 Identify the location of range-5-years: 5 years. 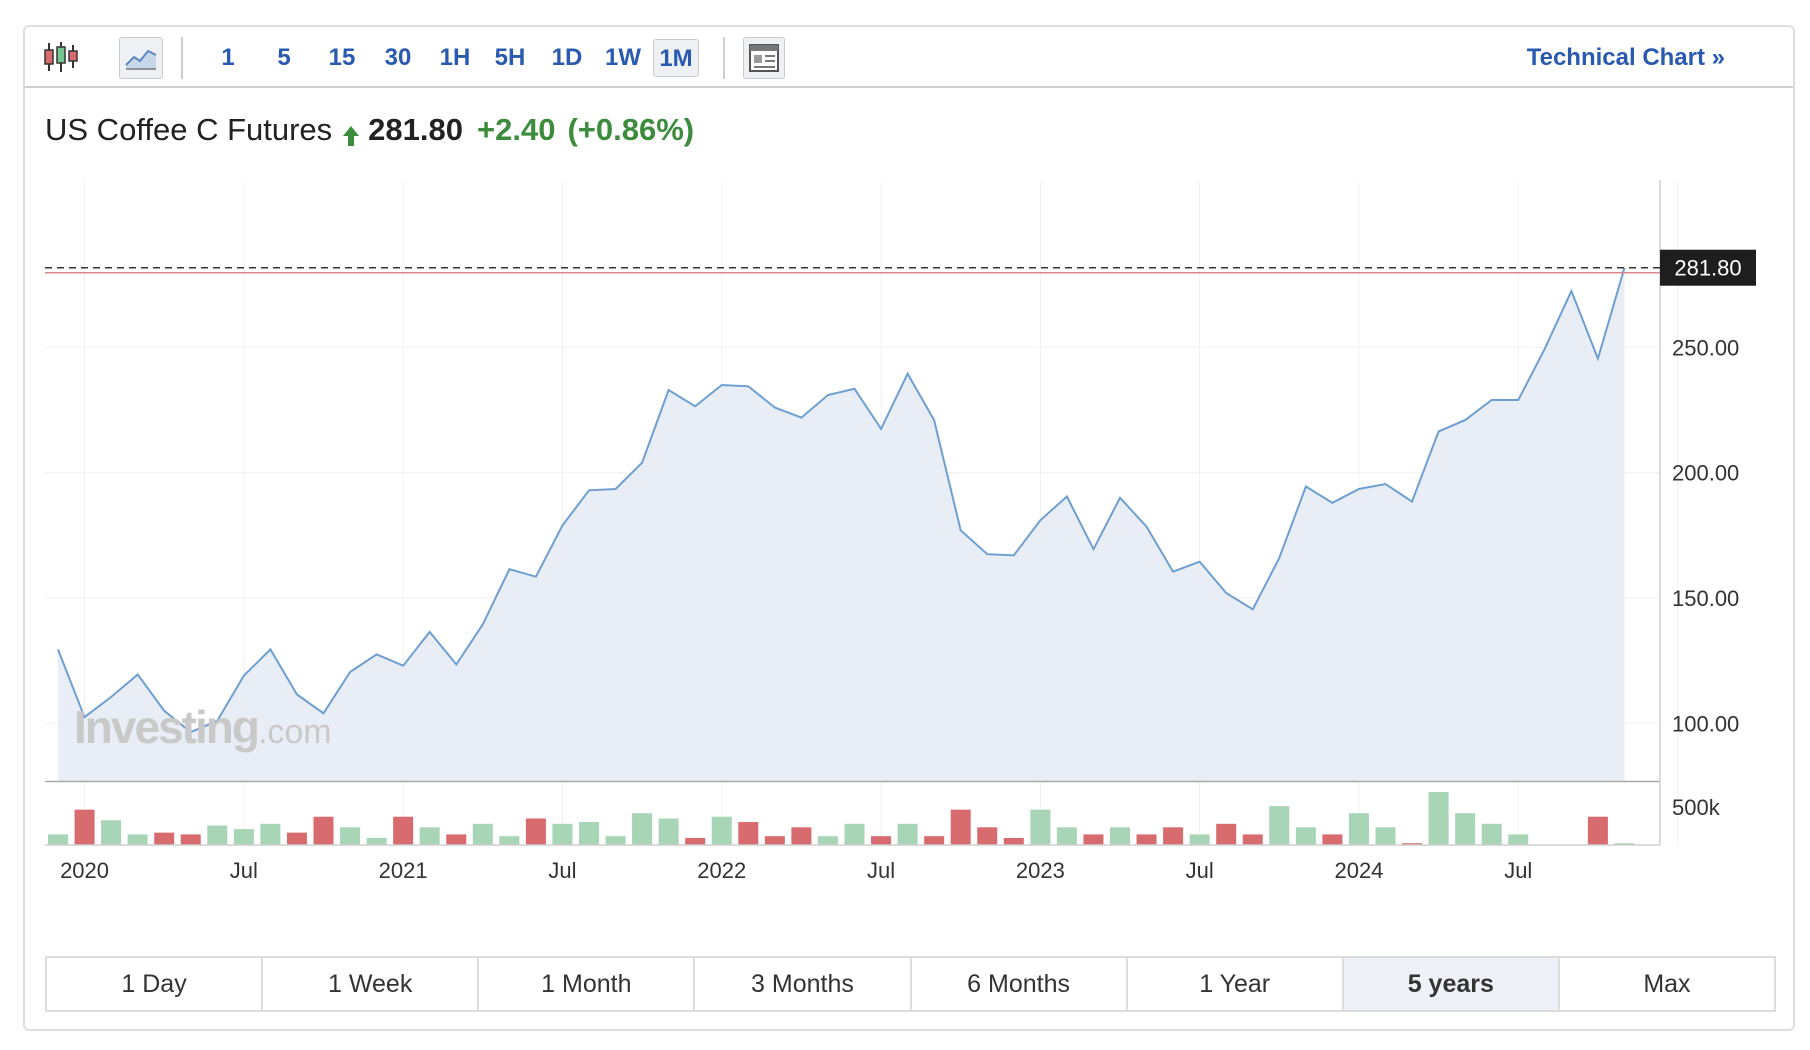
(1451, 984).